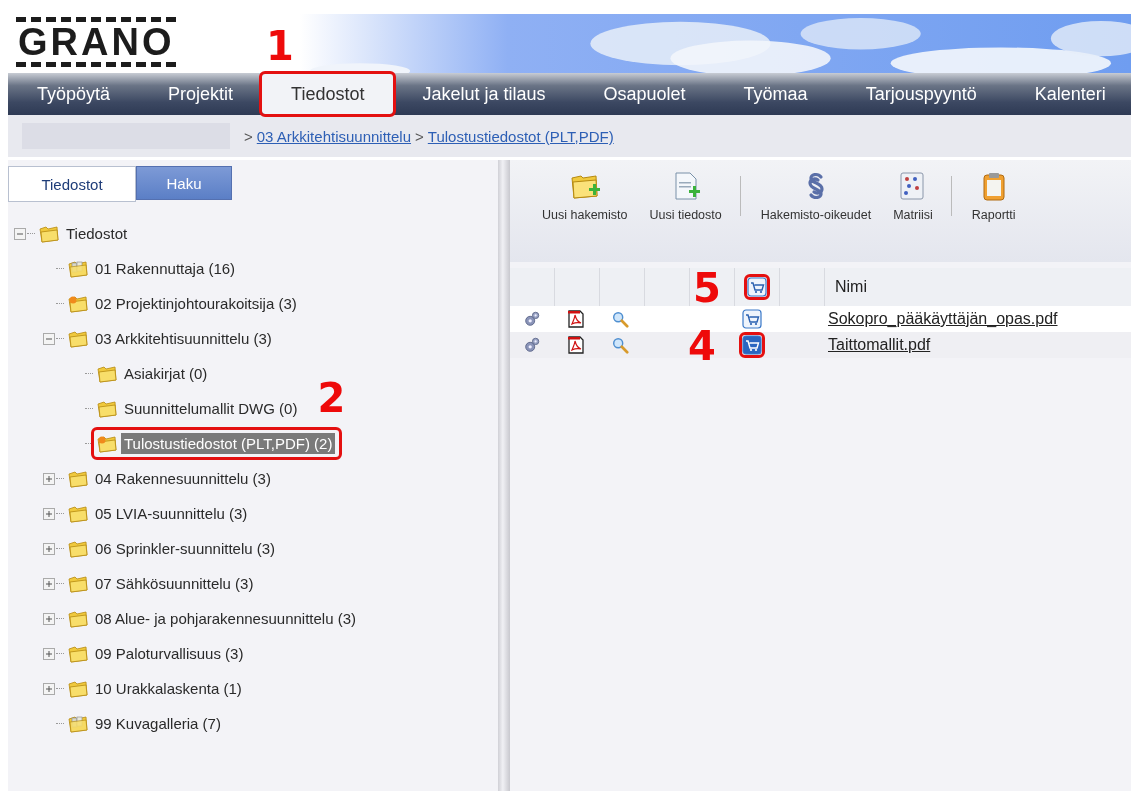 The image size is (1131, 791). I want to click on nav-tab: Jakelut ja tilaus, so click(484, 94).